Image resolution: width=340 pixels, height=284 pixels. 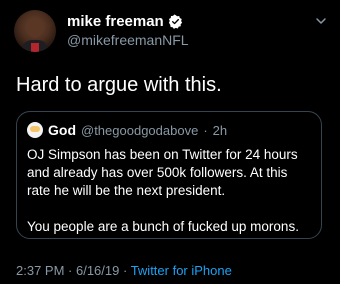 I want to click on quoted-author-handle: @thegoodgodabove, so click(x=140, y=130).